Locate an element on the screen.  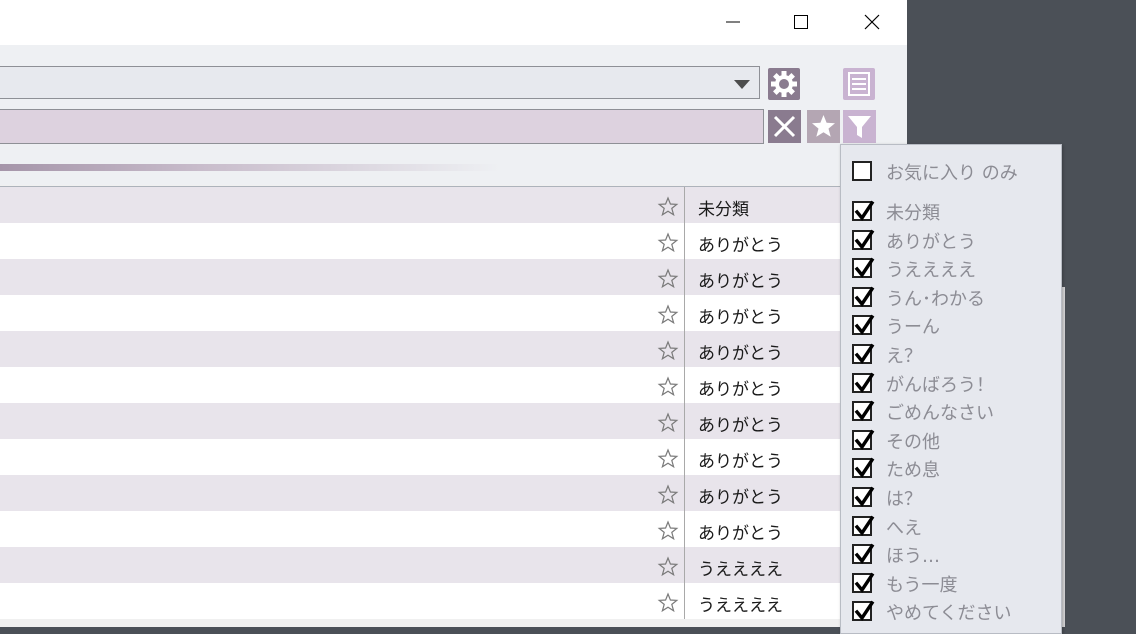
favorite-filter-button is located at coordinates (823, 126).